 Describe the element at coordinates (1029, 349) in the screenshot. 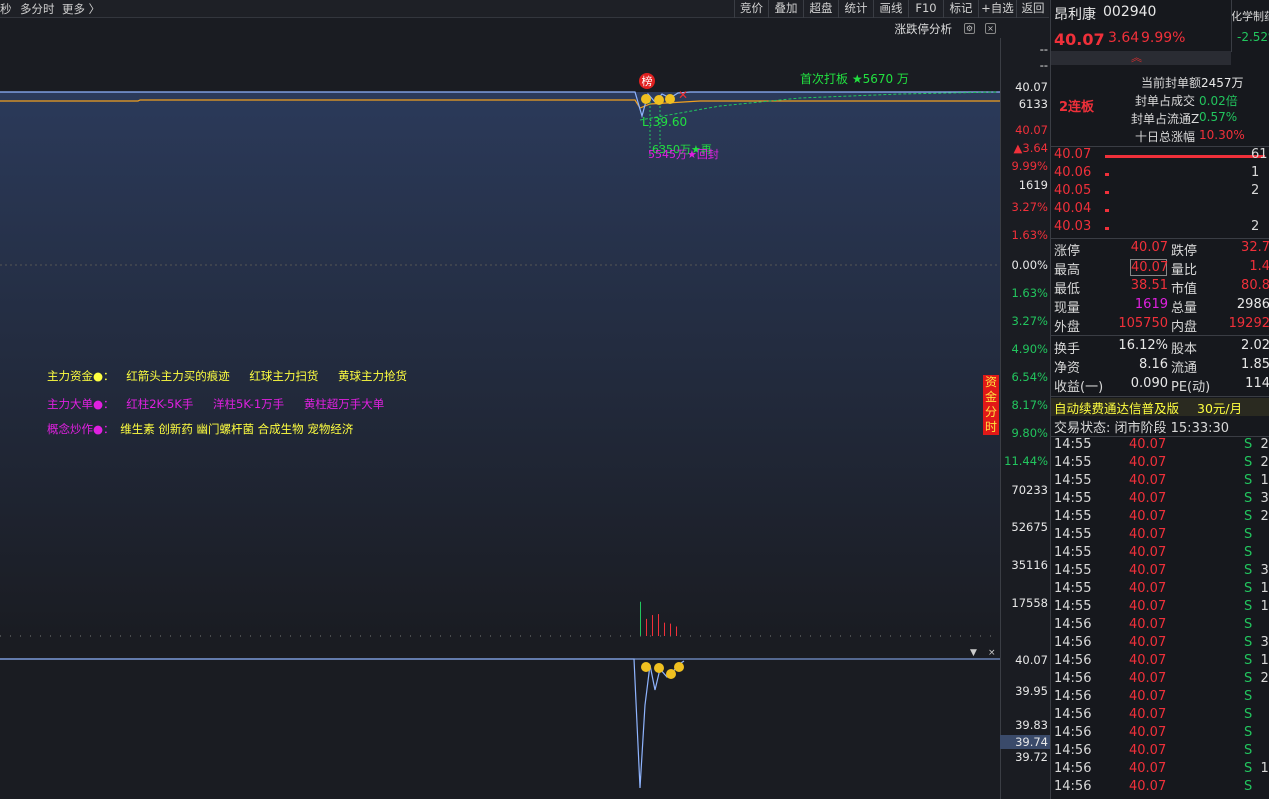

I see `axis-label: 4.90%` at that location.